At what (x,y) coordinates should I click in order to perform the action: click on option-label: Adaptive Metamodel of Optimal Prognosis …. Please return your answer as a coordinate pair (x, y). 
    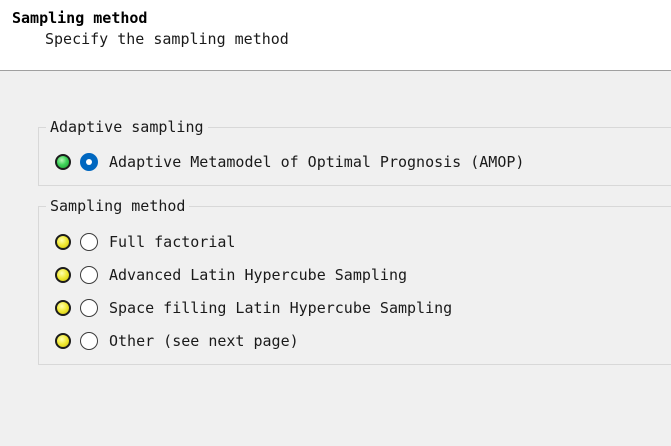
    Looking at the image, I should click on (317, 162).